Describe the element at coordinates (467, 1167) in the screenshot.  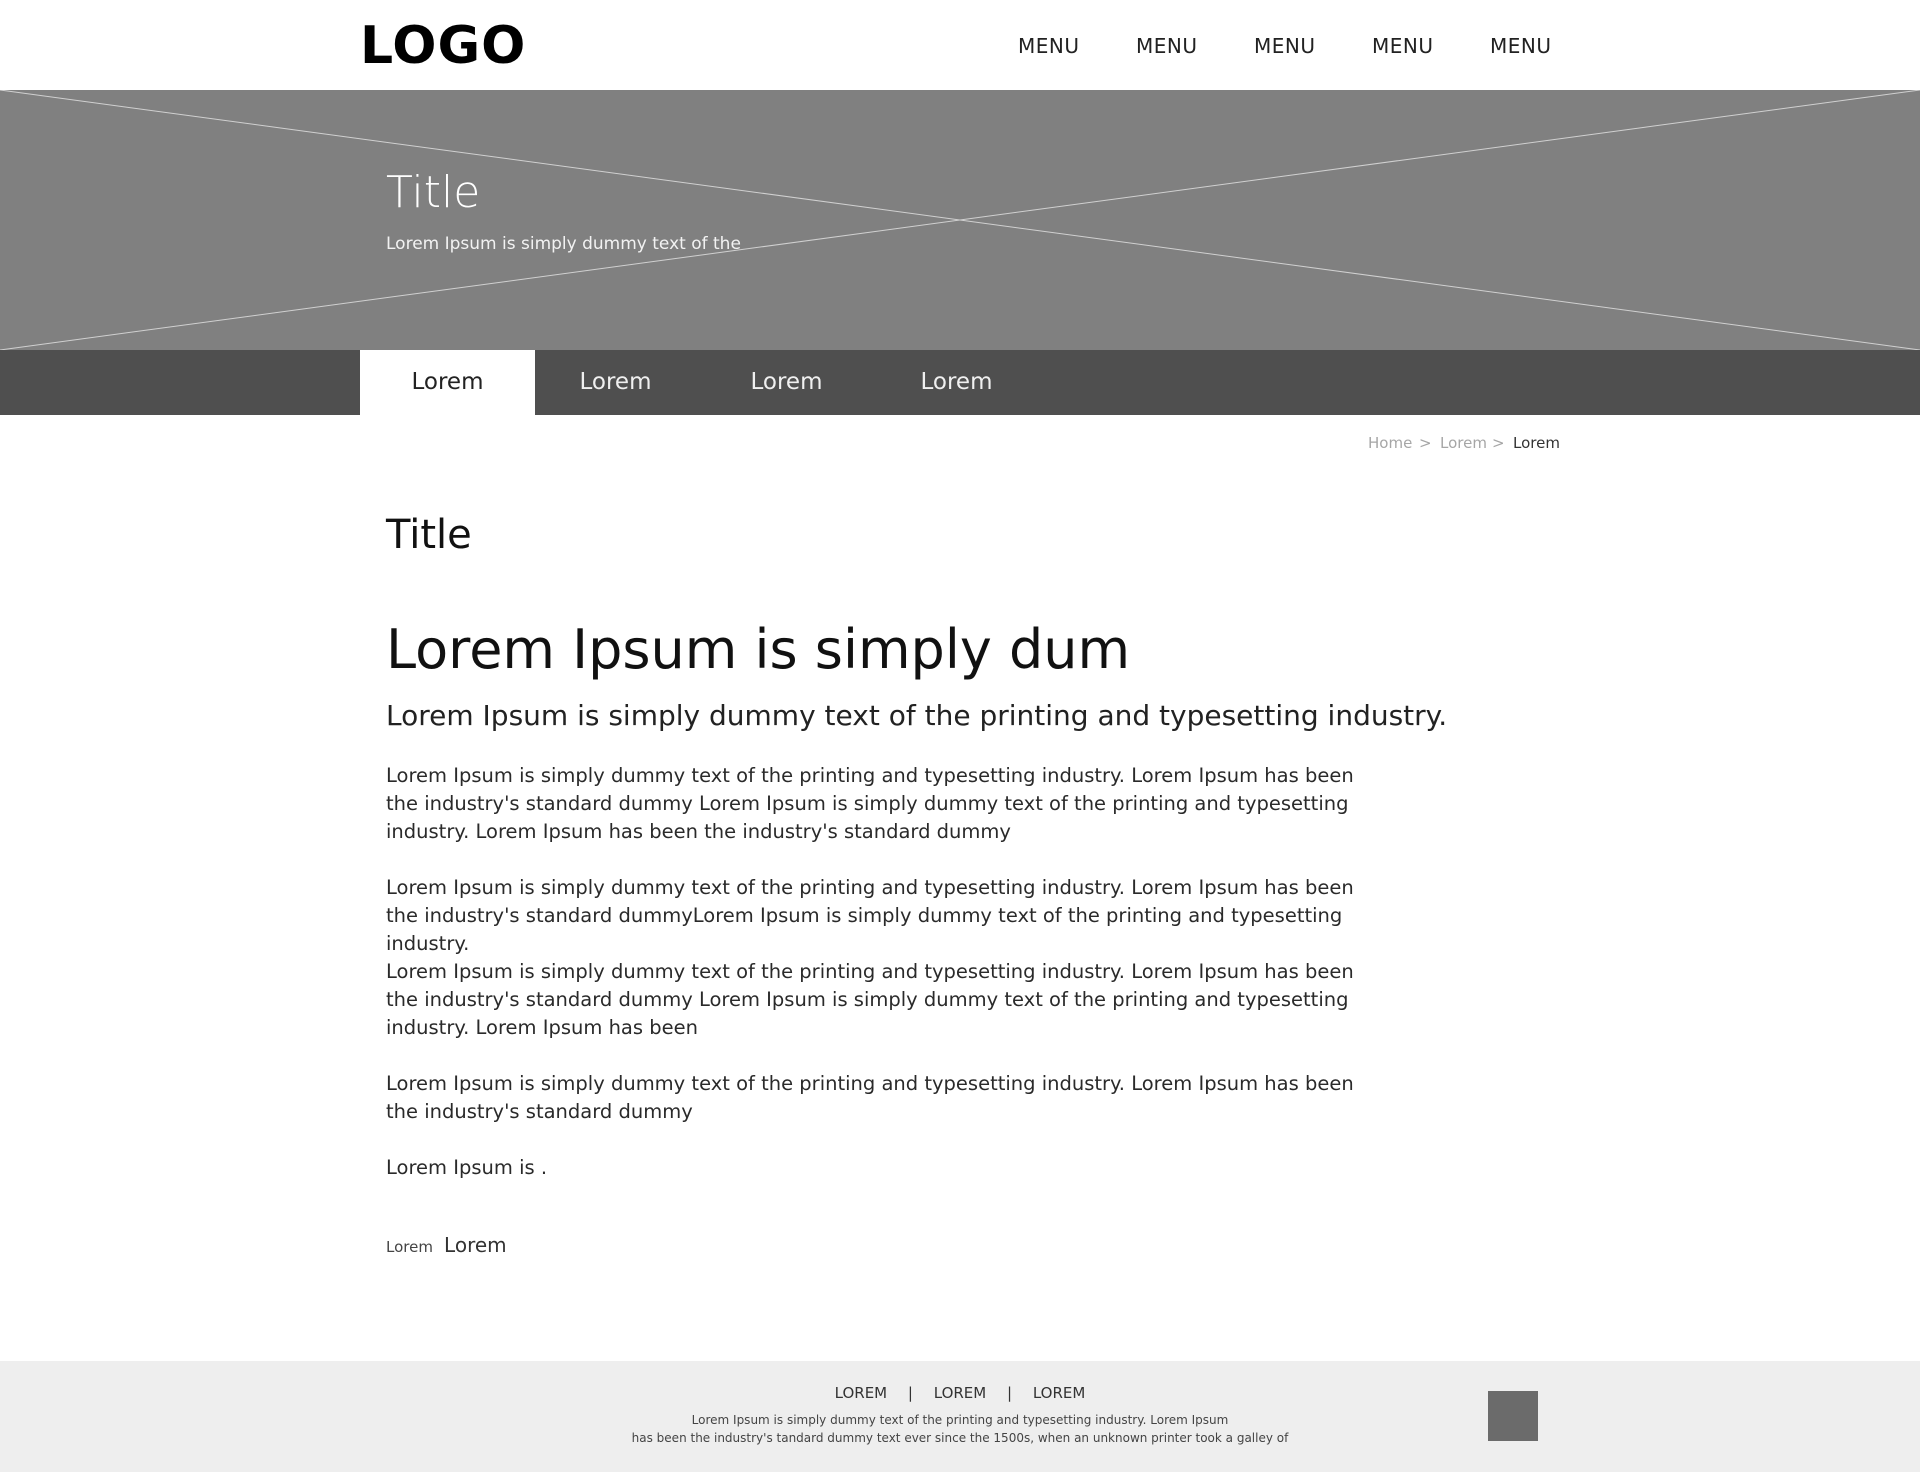
I see `body-paragraph: Lorem Ipsum is .` at that location.